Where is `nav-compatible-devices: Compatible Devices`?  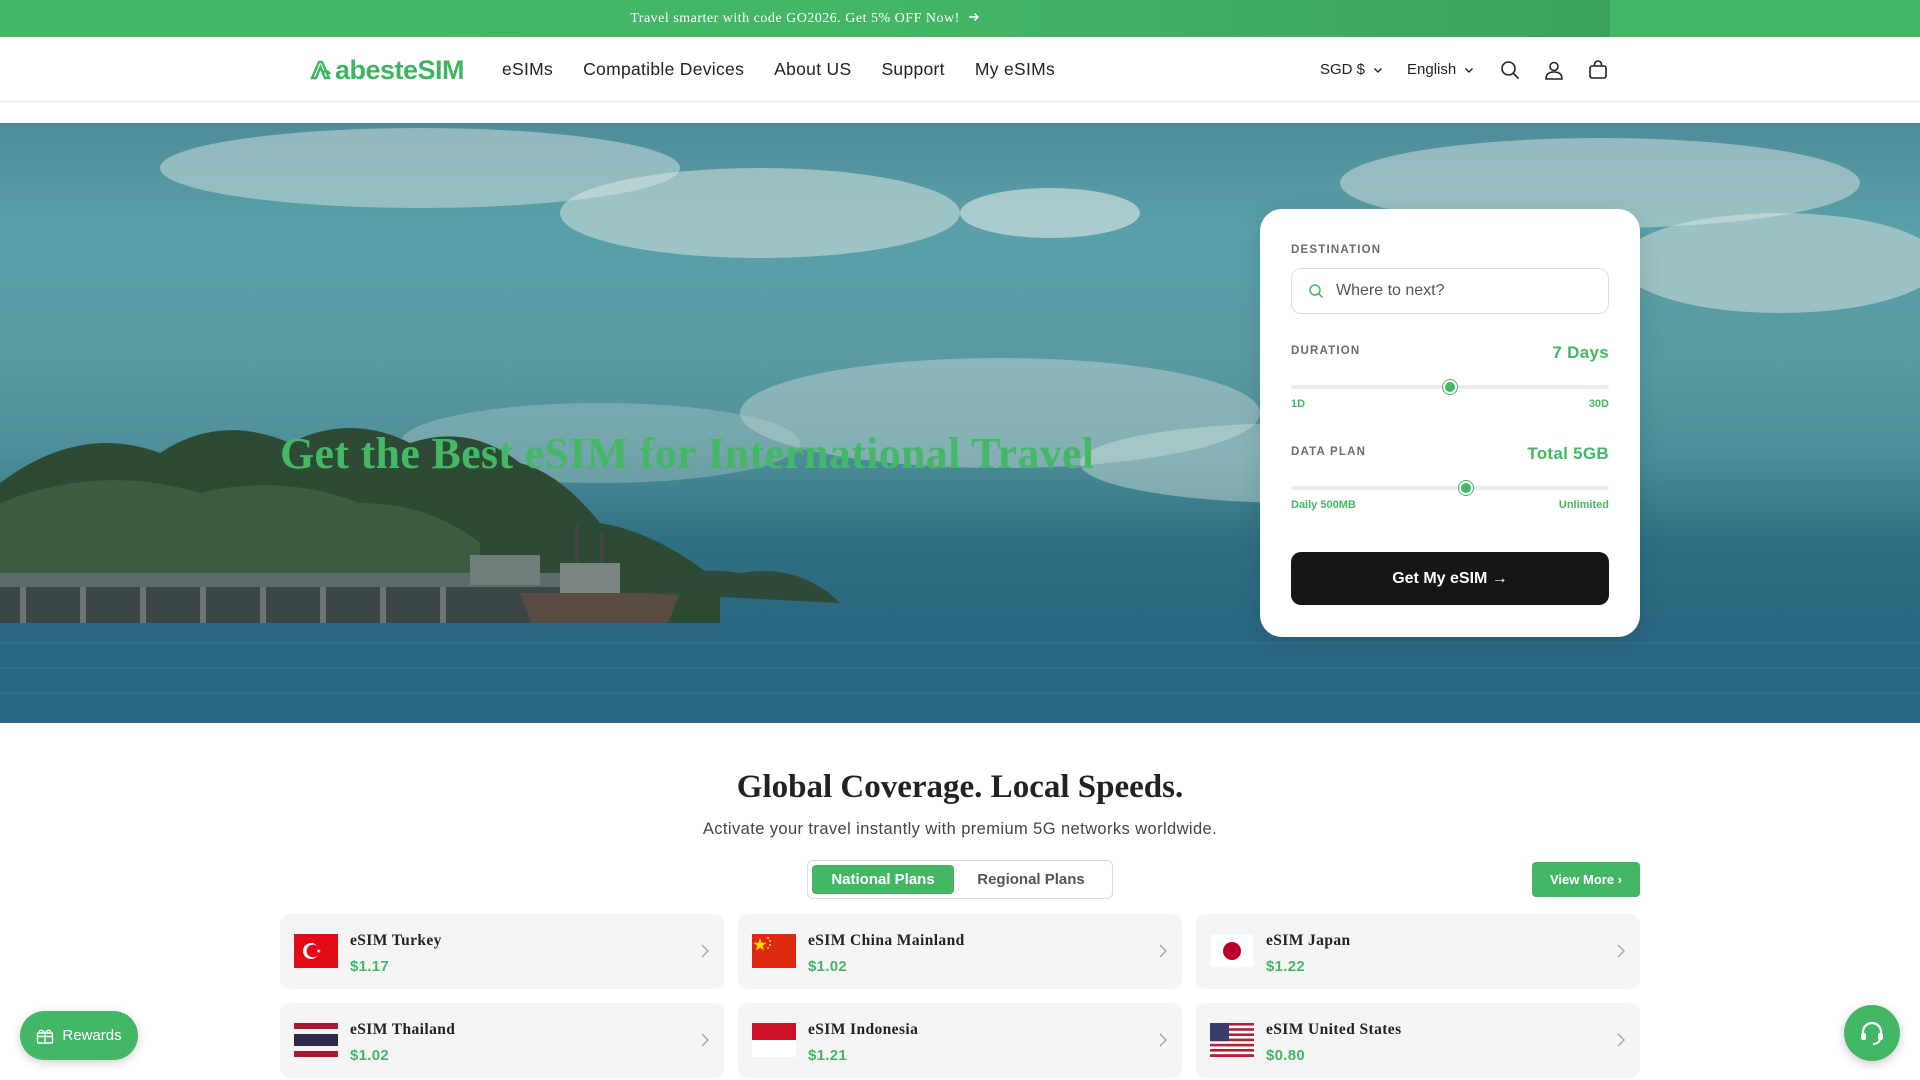 nav-compatible-devices: Compatible Devices is located at coordinates (663, 69).